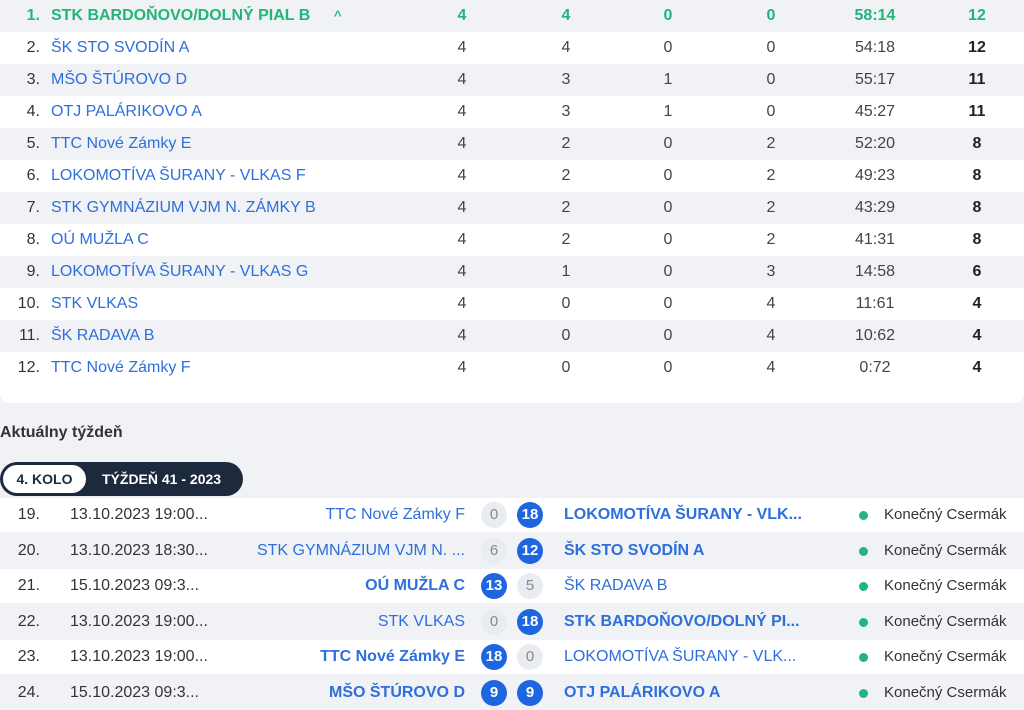 This screenshot has width=1024, height=710. Describe the element at coordinates (178, 176) in the screenshot. I see `team-link: LOKOMOTÍVA ŠURANY - VLKAS F` at that location.